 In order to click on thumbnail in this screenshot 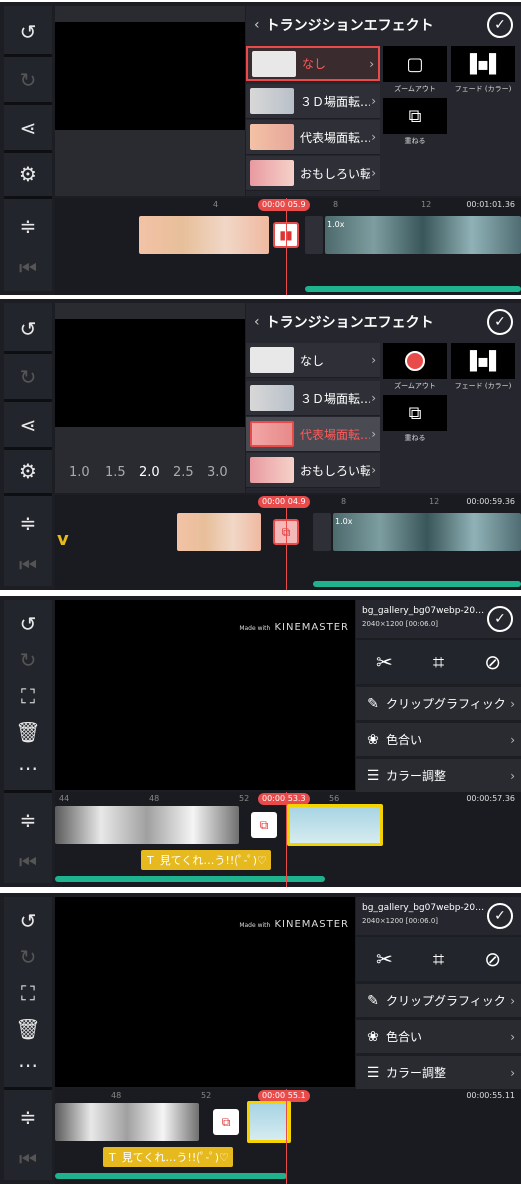, I will do `click(272, 434)`.